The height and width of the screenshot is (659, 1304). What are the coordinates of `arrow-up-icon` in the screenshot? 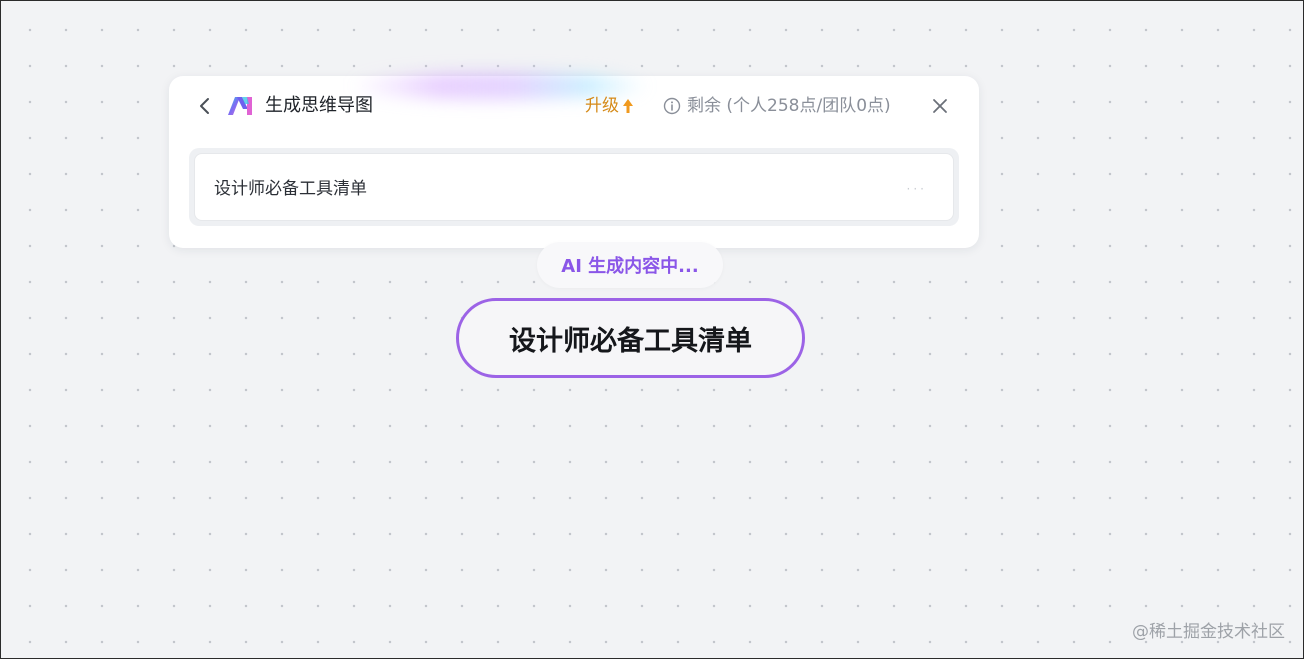 It's located at (628, 106).